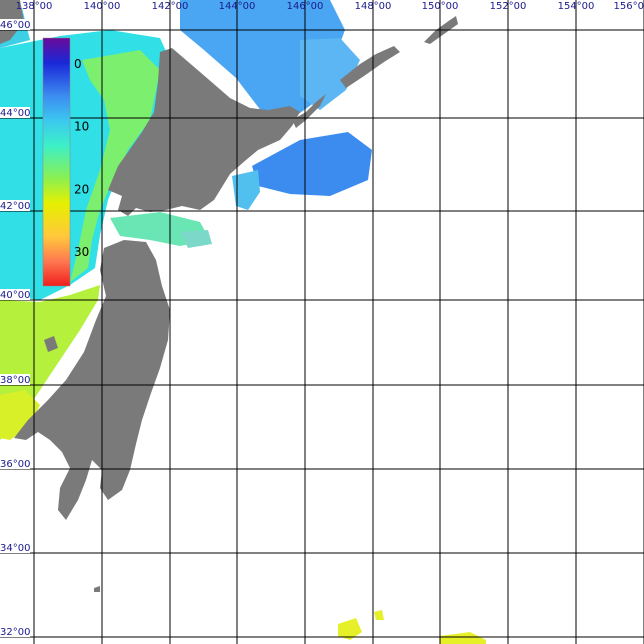  What do you see at coordinates (81, 252) in the screenshot?
I see `colorbar-value-label: 30` at bounding box center [81, 252].